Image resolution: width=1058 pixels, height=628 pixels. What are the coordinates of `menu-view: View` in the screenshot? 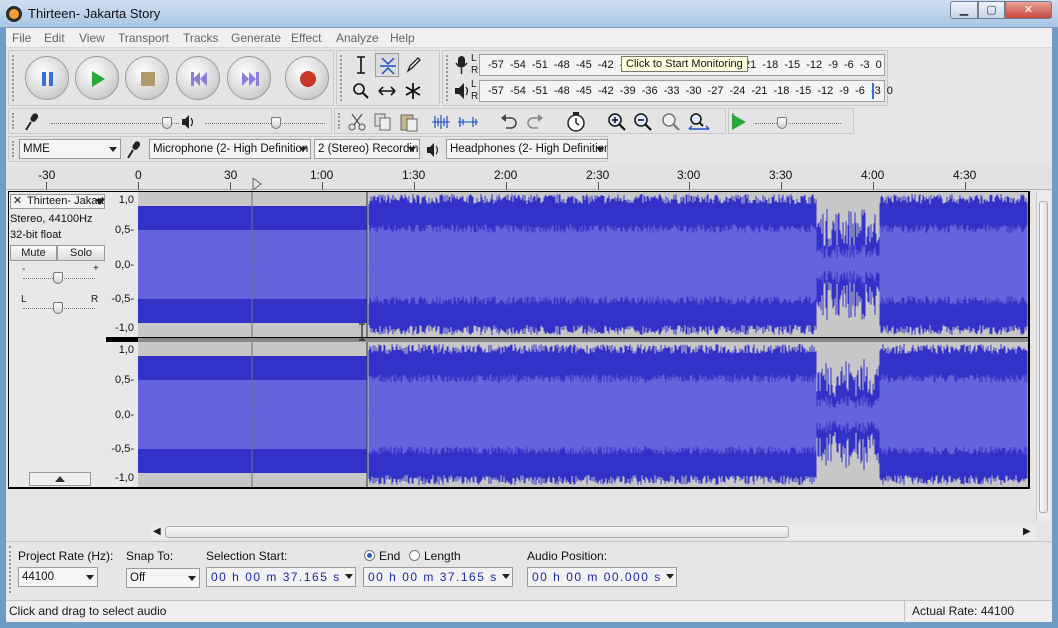 It's located at (92, 38).